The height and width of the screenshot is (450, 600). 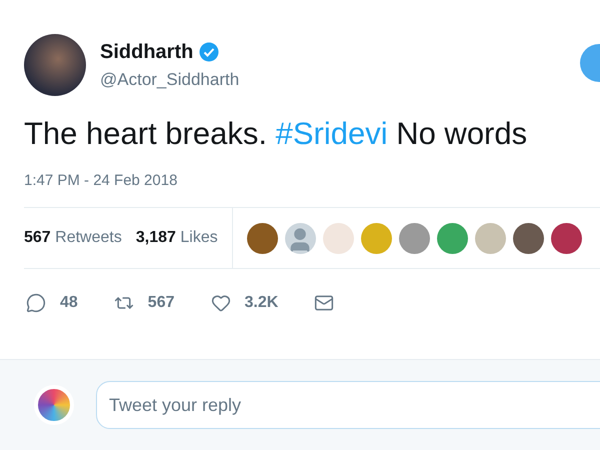 I want to click on mail-icon, so click(x=324, y=303).